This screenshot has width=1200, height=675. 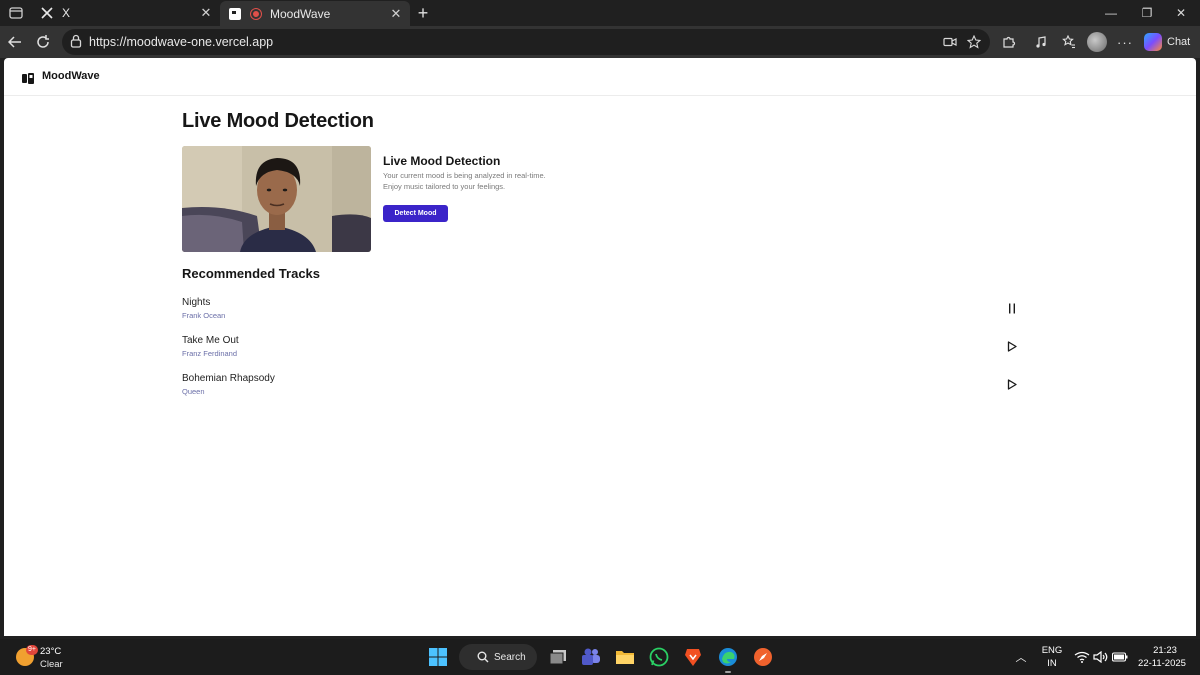 I want to click on tab-x: X ✕, so click(x=126, y=13).